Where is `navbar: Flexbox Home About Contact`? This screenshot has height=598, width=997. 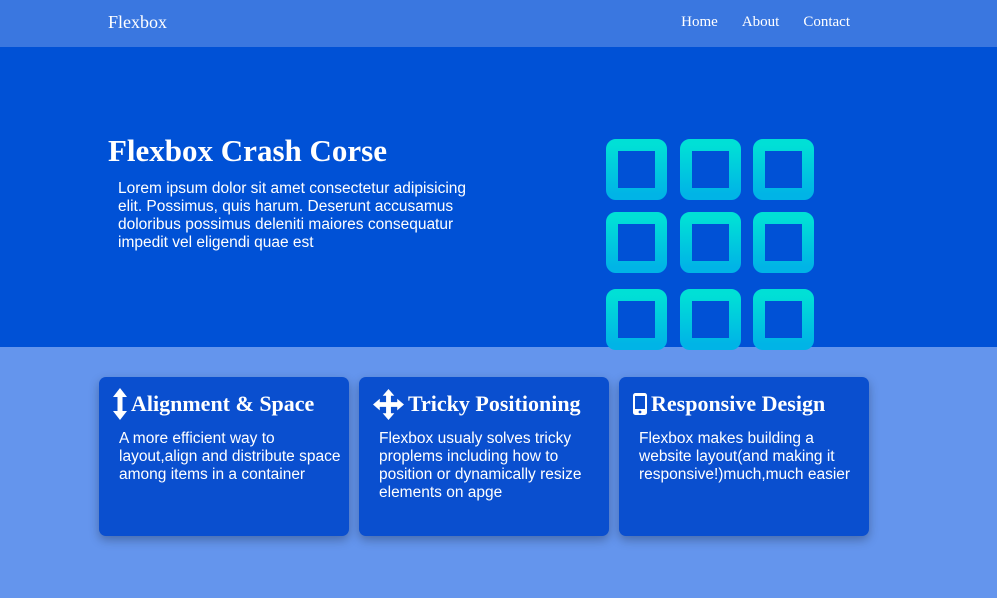
navbar: Flexbox Home About Contact is located at coordinates (498, 23).